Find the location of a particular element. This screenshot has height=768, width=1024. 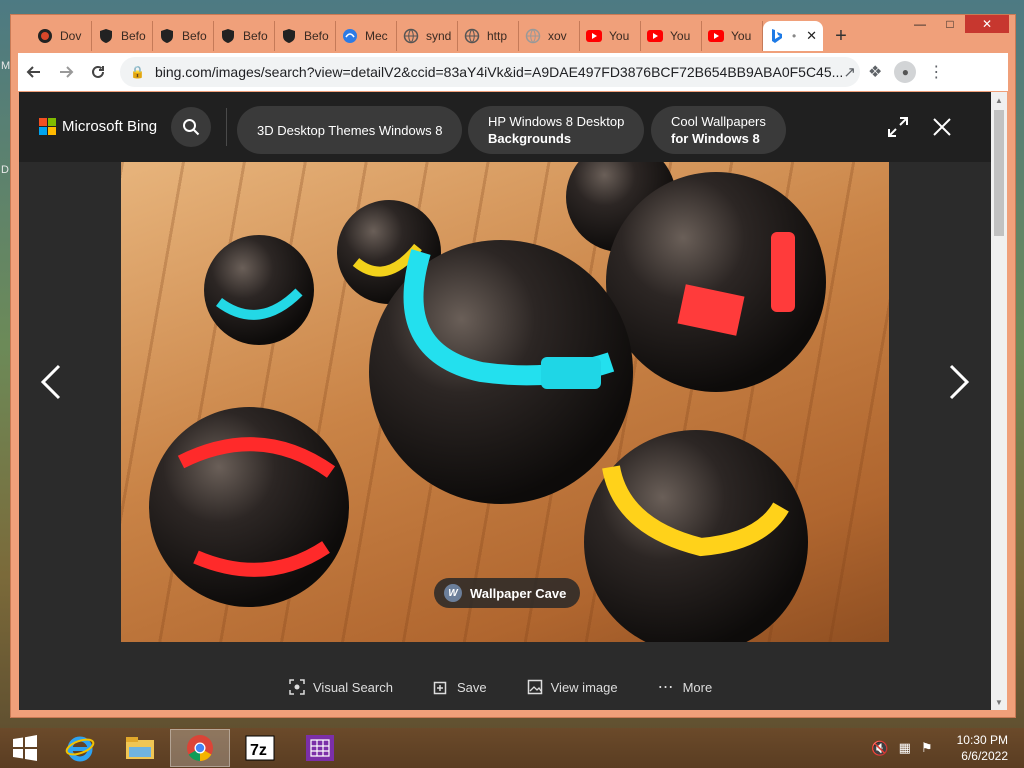

tab-title: synd is located at coordinates (439, 36).